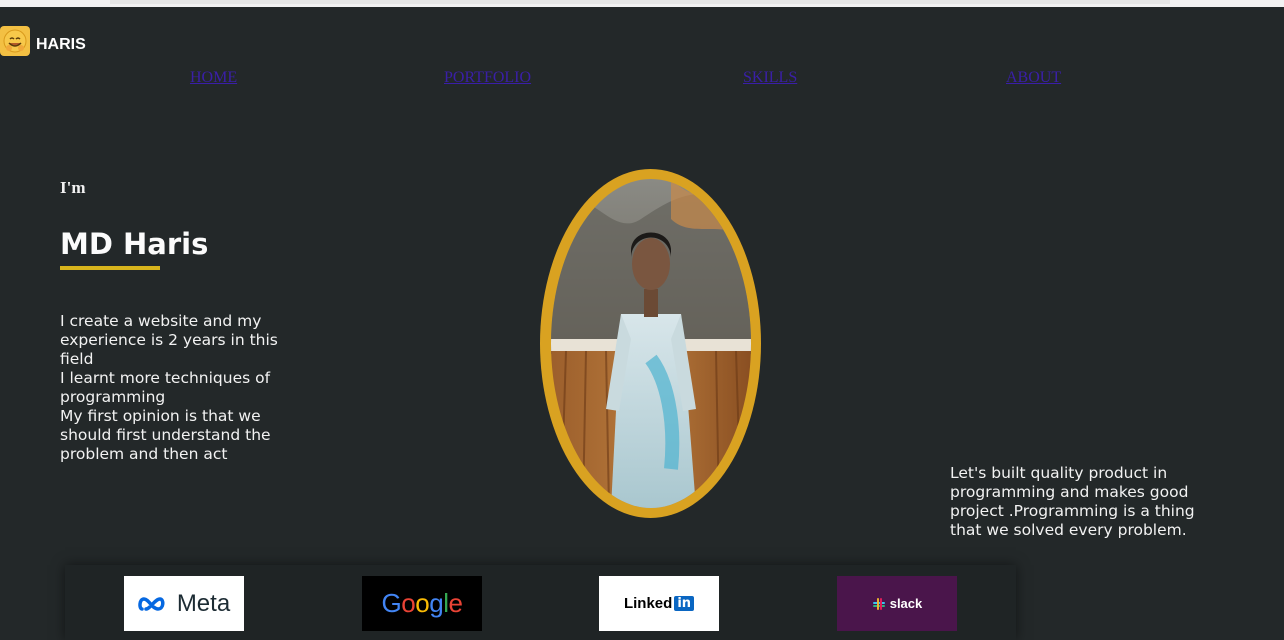 The height and width of the screenshot is (640, 1284). What do you see at coordinates (203, 603) in the screenshot?
I see `meta-logo-text: Meta` at bounding box center [203, 603].